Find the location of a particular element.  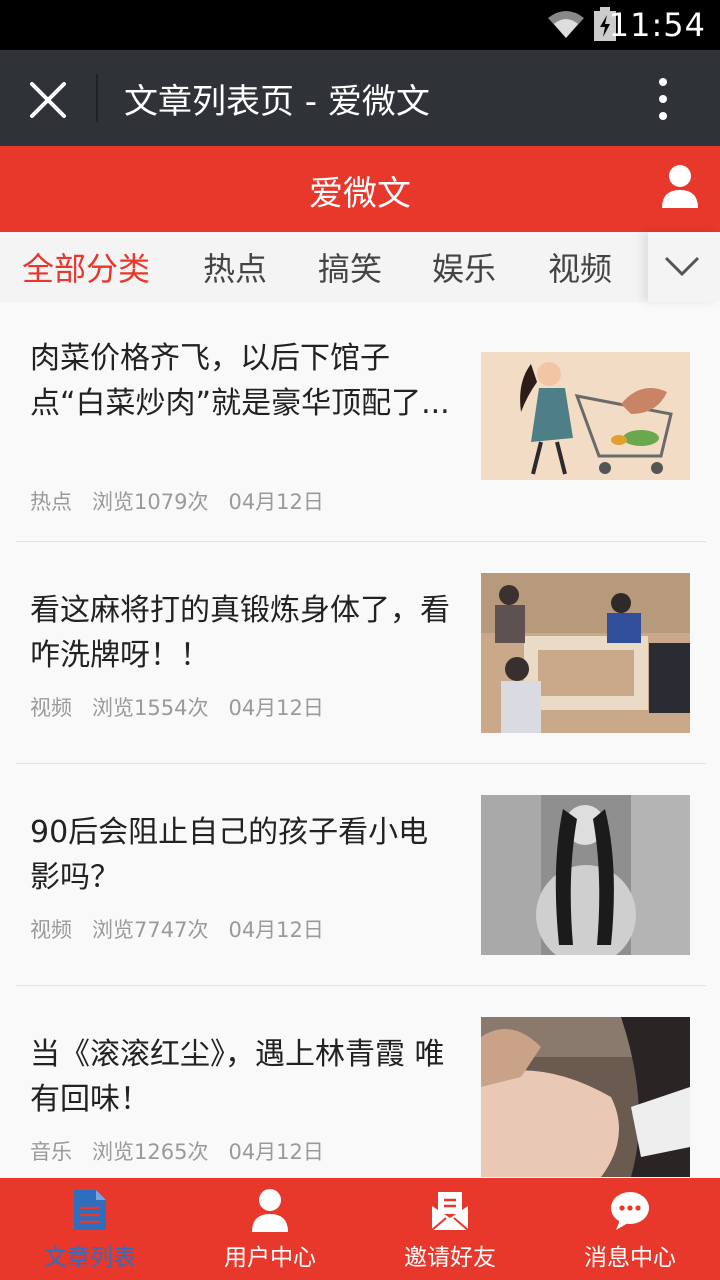

expand-tabs-button is located at coordinates (684, 267).